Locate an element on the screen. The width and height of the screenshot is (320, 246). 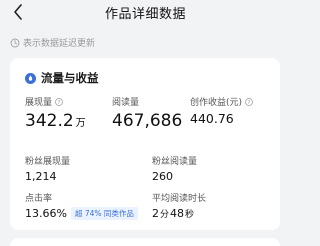
minutes-unit: 分 is located at coordinates (165, 215).